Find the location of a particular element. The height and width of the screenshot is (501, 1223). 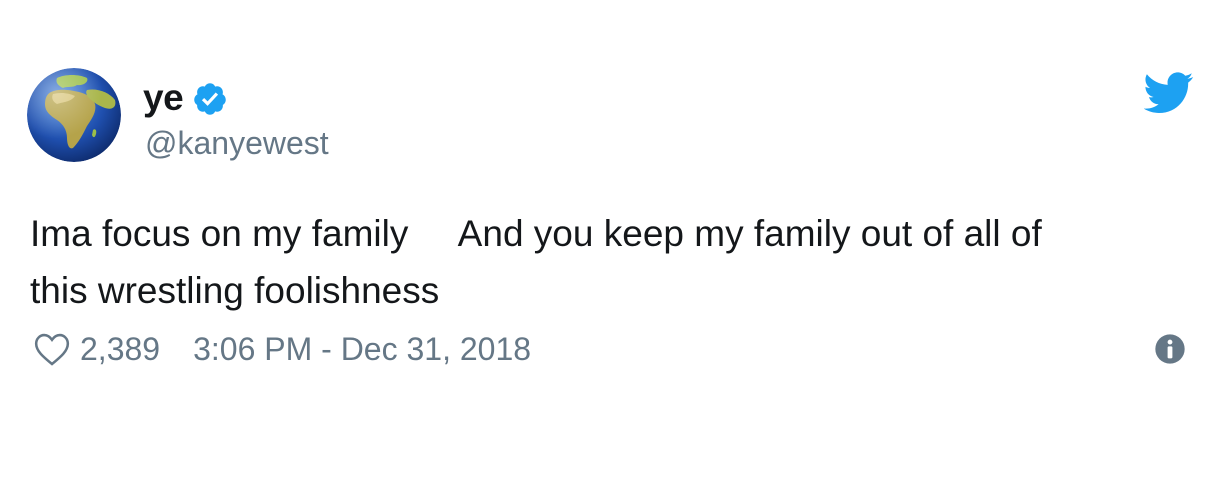

earth-globe-icon is located at coordinates (74, 115).